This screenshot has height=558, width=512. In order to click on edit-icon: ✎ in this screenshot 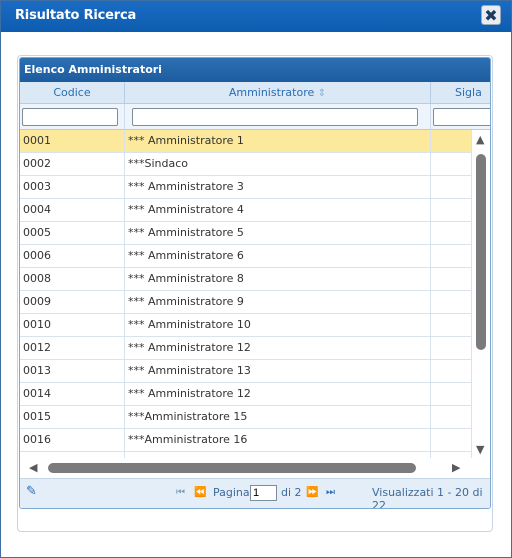, I will do `click(31, 491)`.